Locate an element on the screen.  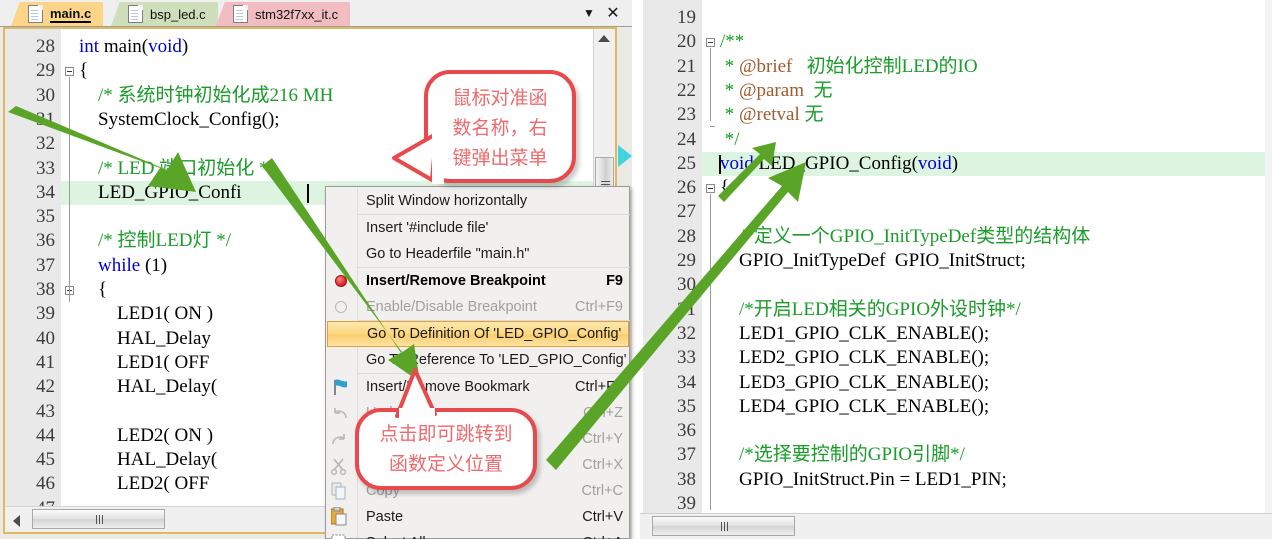
callout-line: 点击即可跳转到 is located at coordinates (446, 434).